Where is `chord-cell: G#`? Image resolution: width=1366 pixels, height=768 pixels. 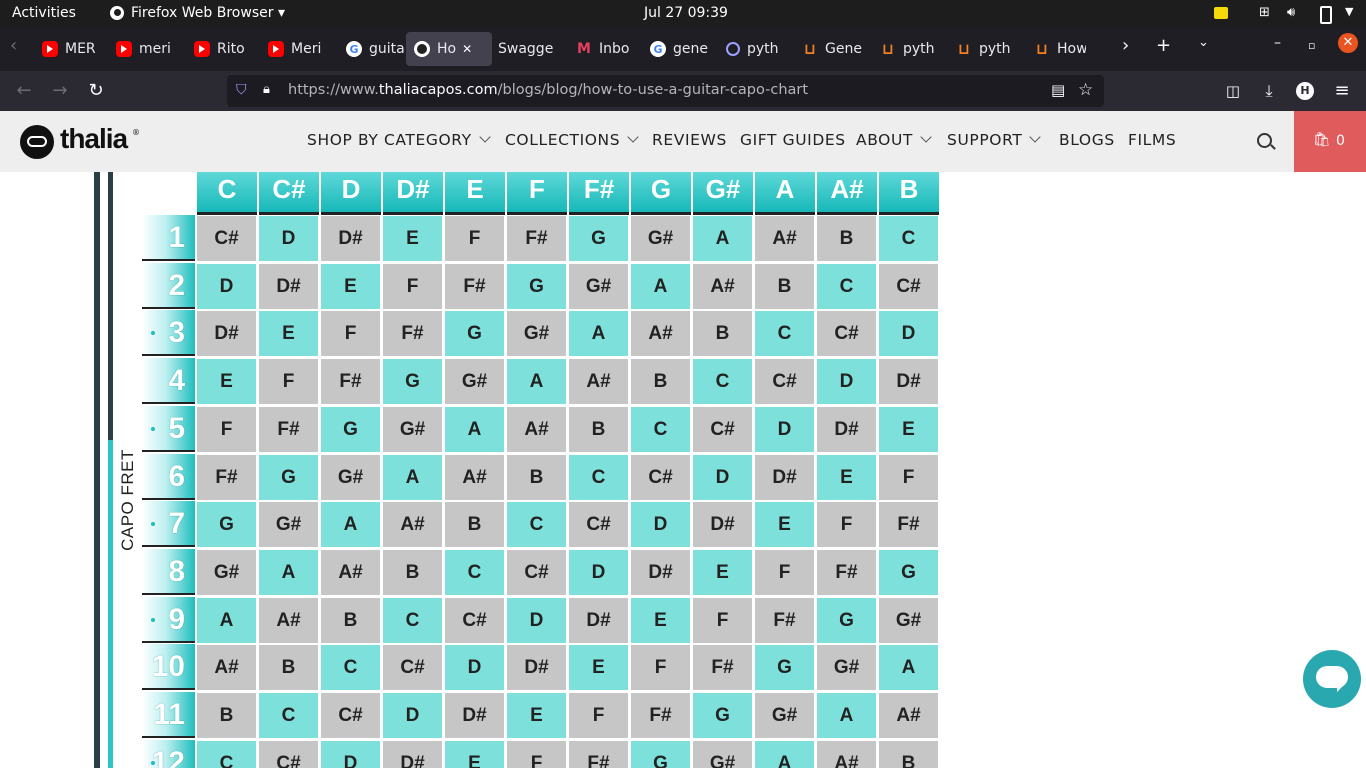 chord-cell: G# is located at coordinates (536, 334).